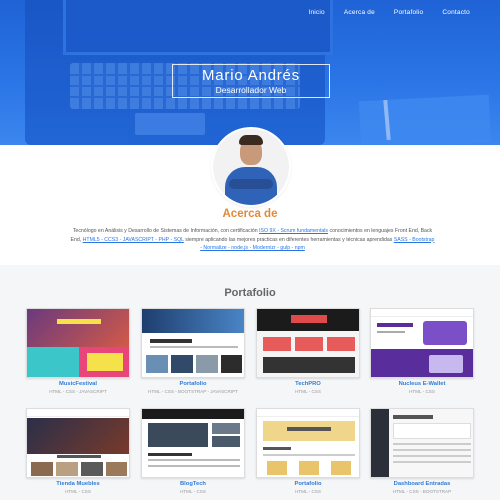 The height and width of the screenshot is (500, 500). I want to click on hero-role: Desarrollador Web, so click(251, 90).